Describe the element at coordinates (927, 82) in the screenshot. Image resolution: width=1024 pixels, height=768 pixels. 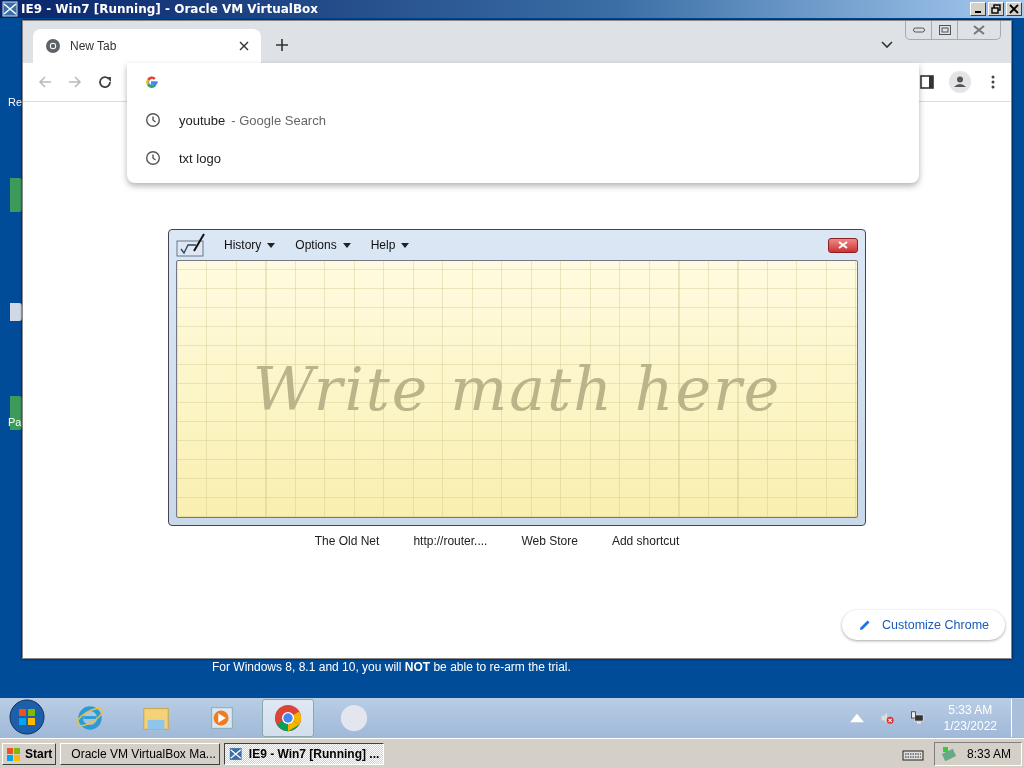
I see `side-panel-icon` at that location.